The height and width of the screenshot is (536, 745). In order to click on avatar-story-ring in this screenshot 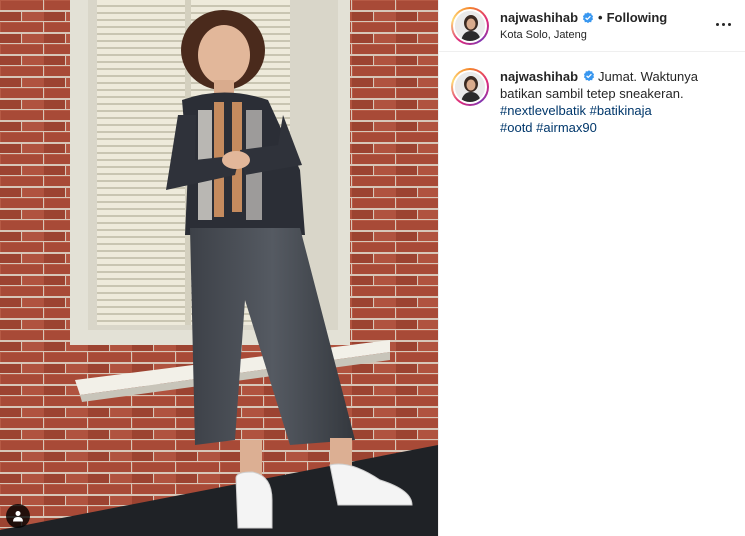, I will do `click(470, 25)`.